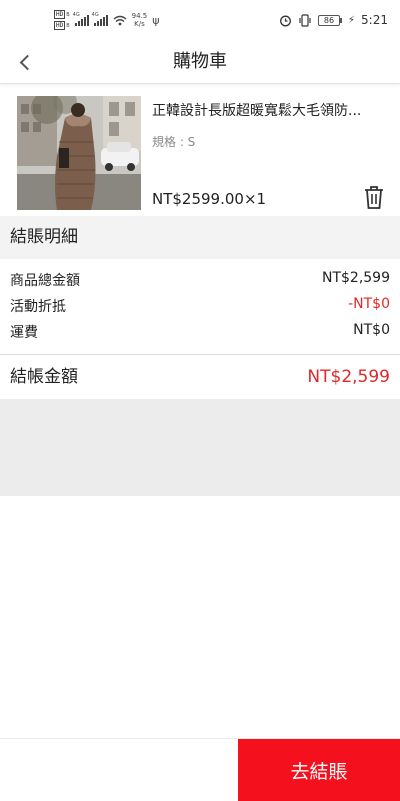  I want to click on signal-strength-icon: 4G, so click(81, 19).